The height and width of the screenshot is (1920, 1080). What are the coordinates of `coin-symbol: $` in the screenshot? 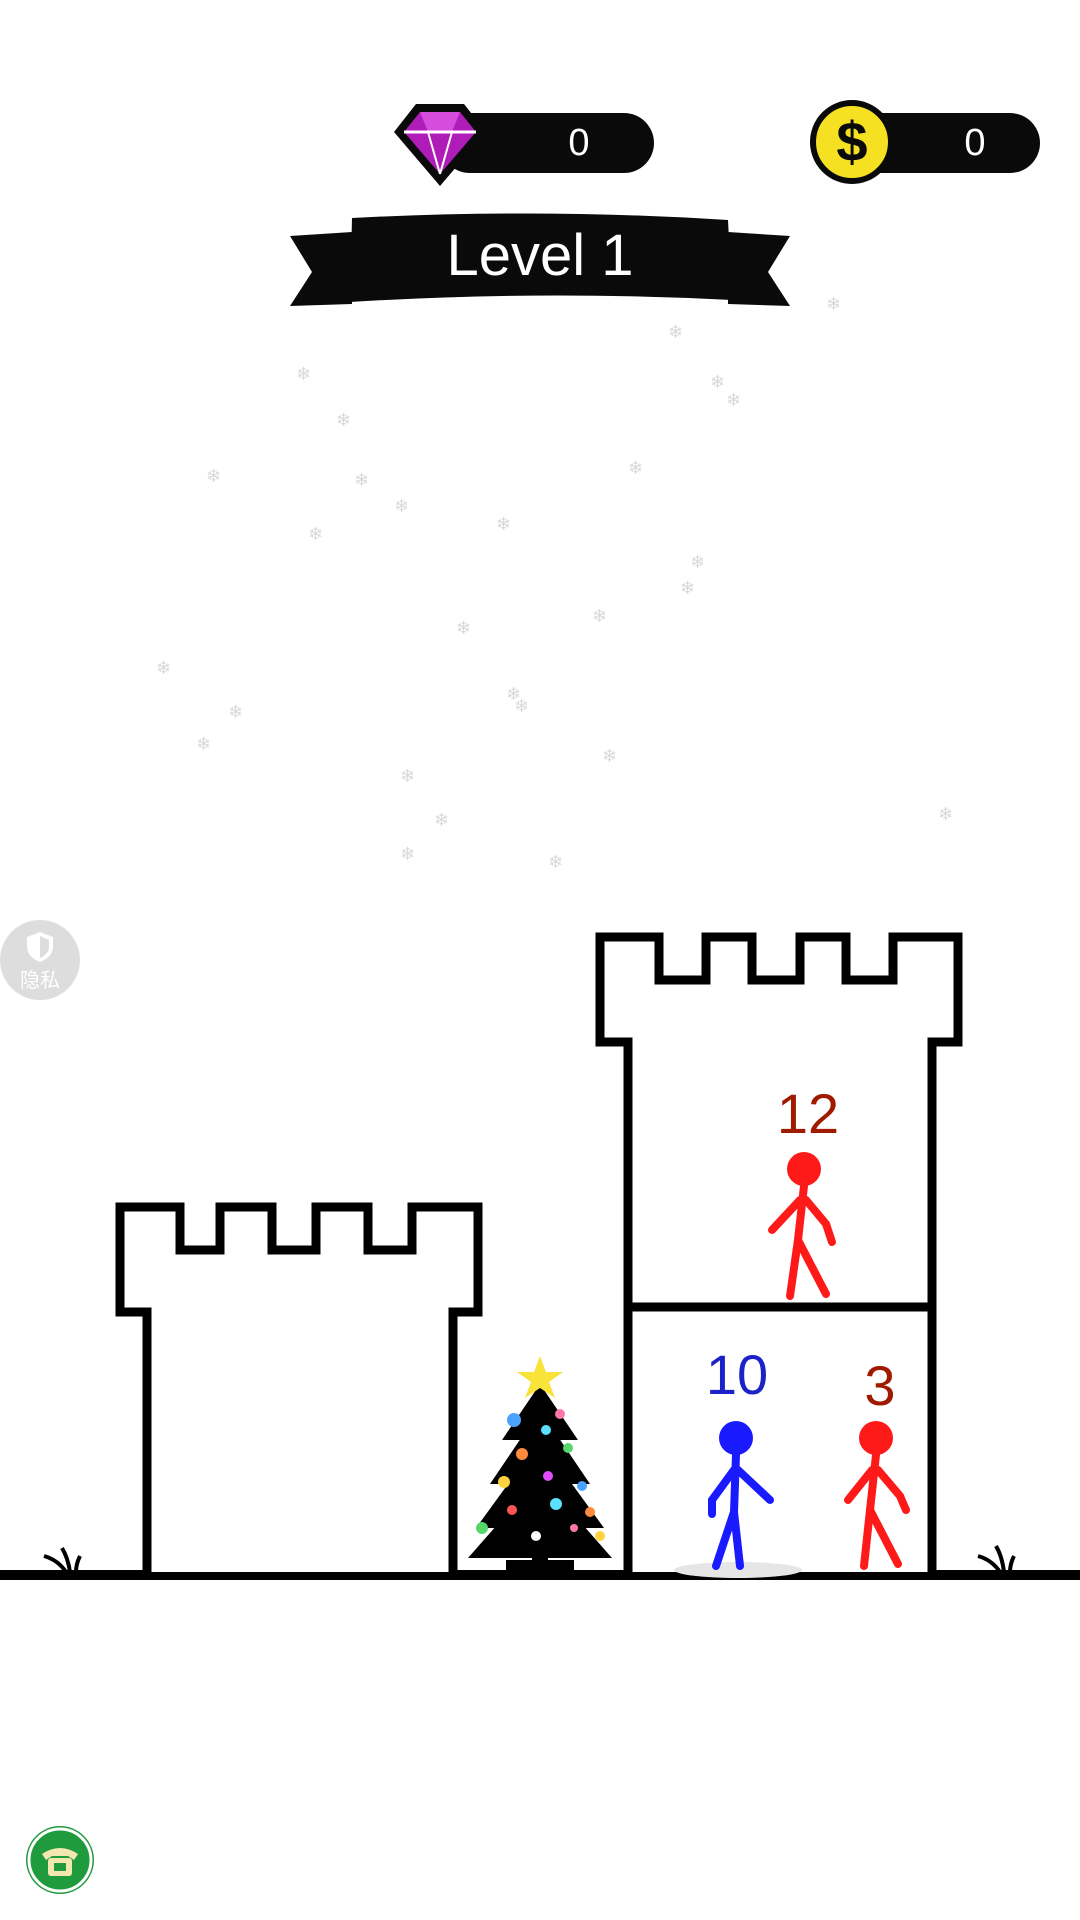 It's located at (852, 141).